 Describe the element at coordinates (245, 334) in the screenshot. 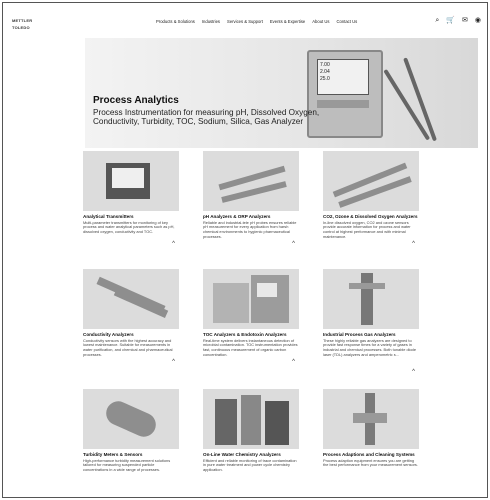

I see `card-title: TOC Analyzers & Endotoxin Analyzers` at that location.